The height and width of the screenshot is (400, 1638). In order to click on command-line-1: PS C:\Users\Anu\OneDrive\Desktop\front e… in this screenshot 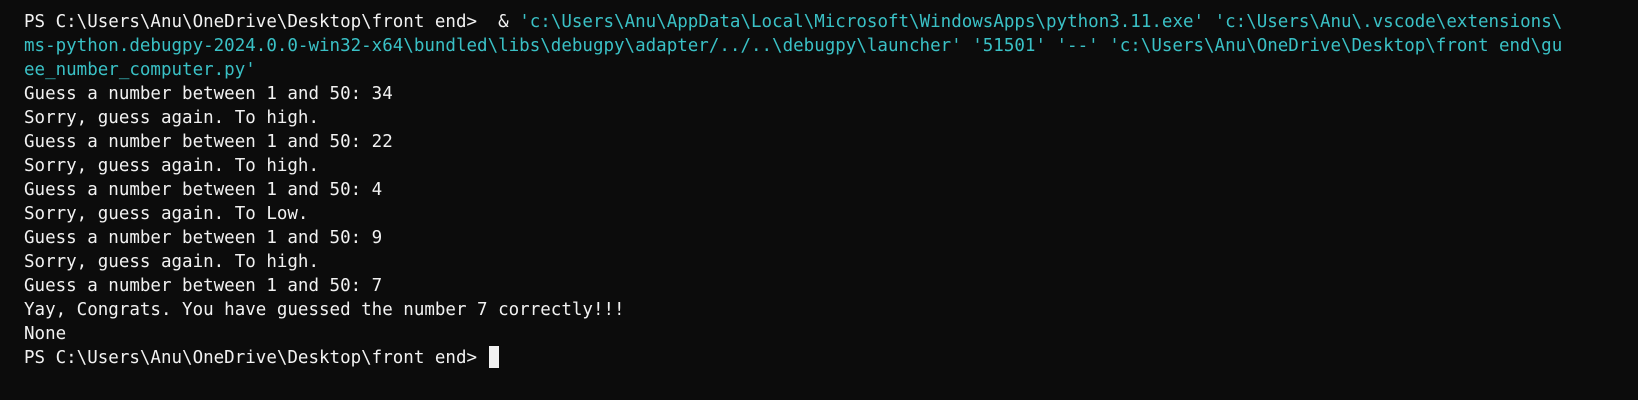, I will do `click(831, 22)`.